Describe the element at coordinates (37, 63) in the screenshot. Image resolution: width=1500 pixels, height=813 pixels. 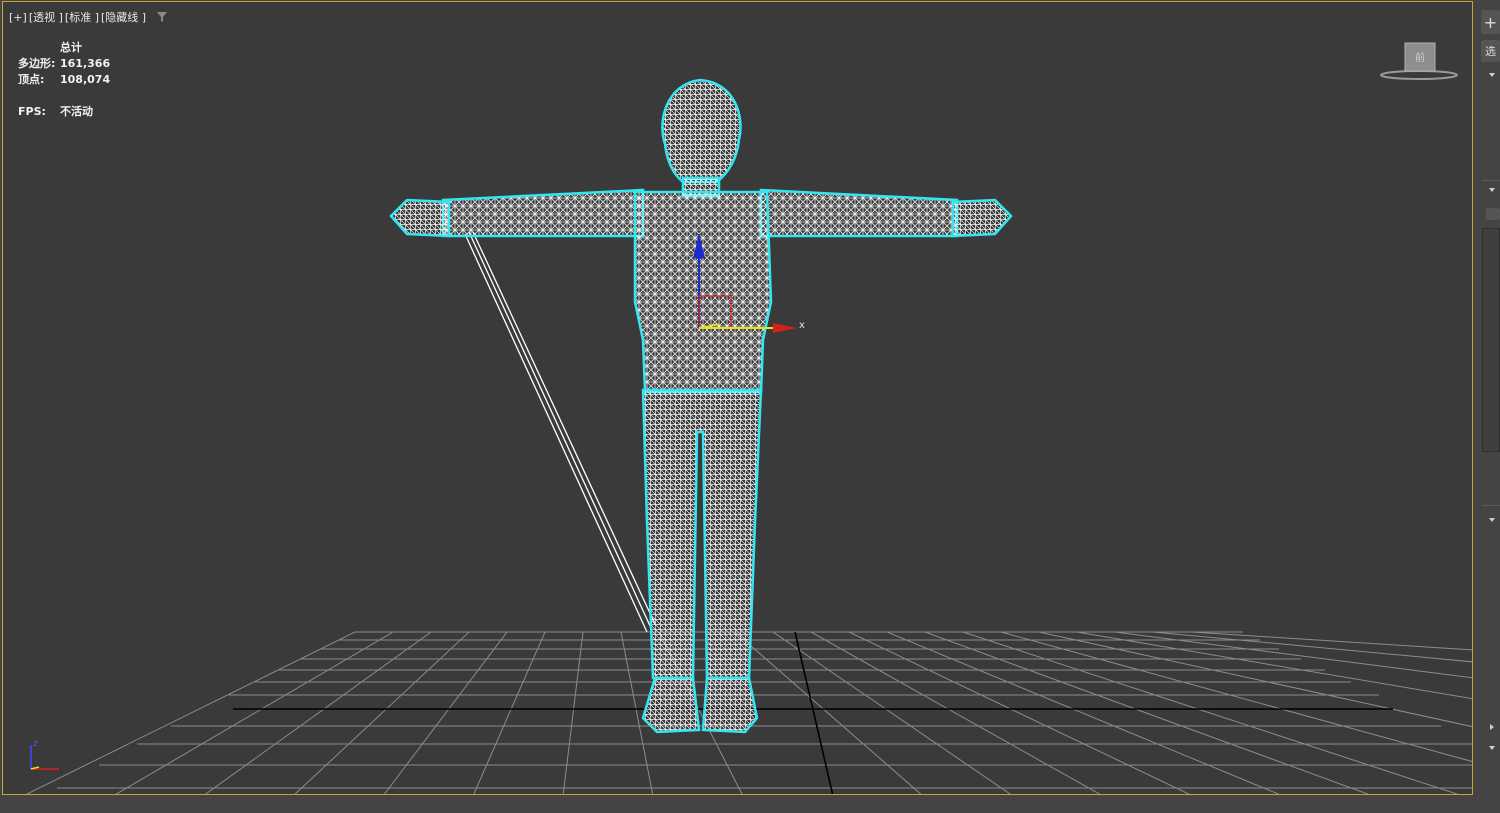
I see `polygons-label: 多边形:` at that location.